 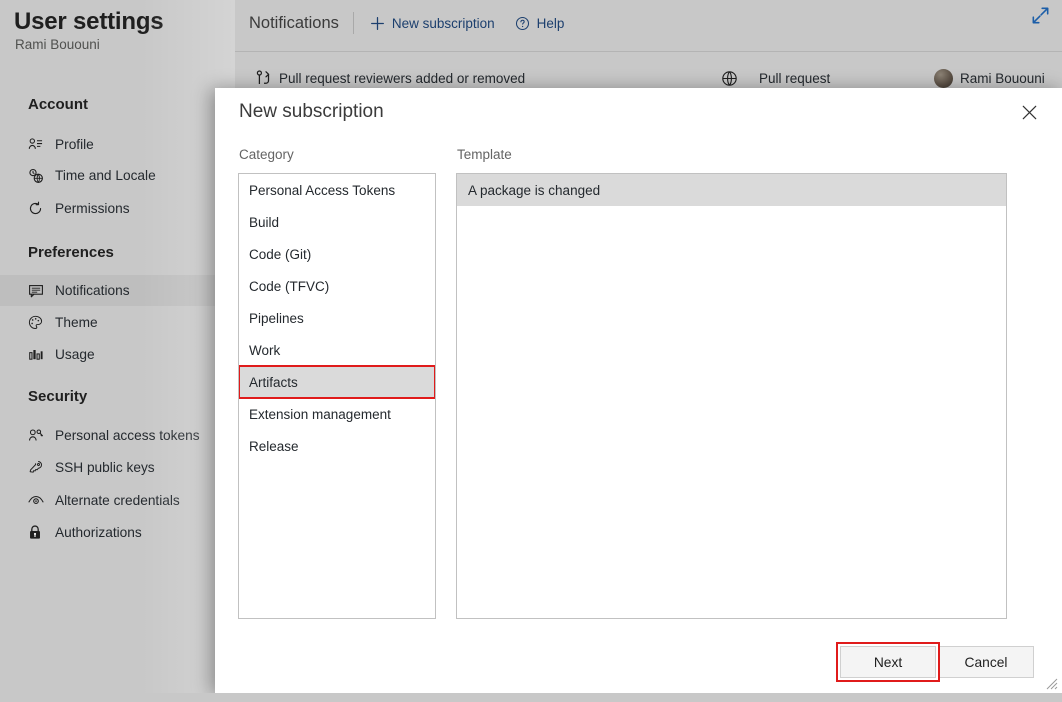 I want to click on notifications-toolbar: Notifications New subscription Help, so click(x=648, y=23).